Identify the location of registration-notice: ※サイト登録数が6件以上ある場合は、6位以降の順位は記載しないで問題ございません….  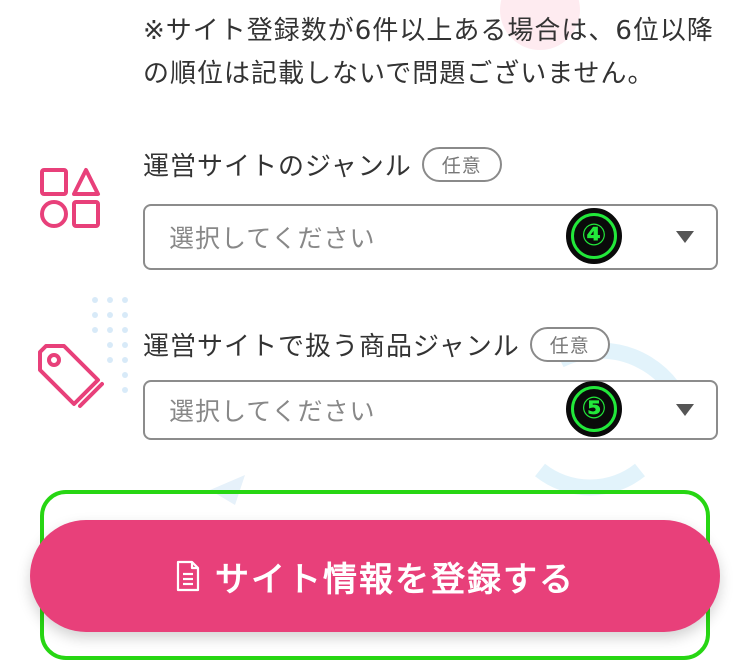
(428, 52).